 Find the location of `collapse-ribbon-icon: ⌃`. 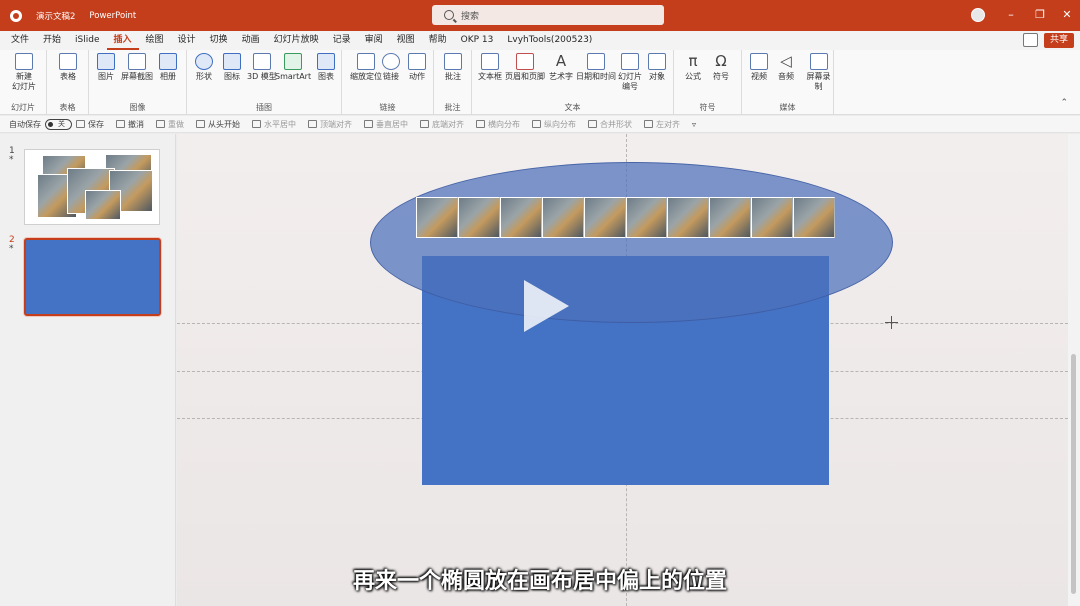

collapse-ribbon-icon: ⌃ is located at coordinates (1064, 103).